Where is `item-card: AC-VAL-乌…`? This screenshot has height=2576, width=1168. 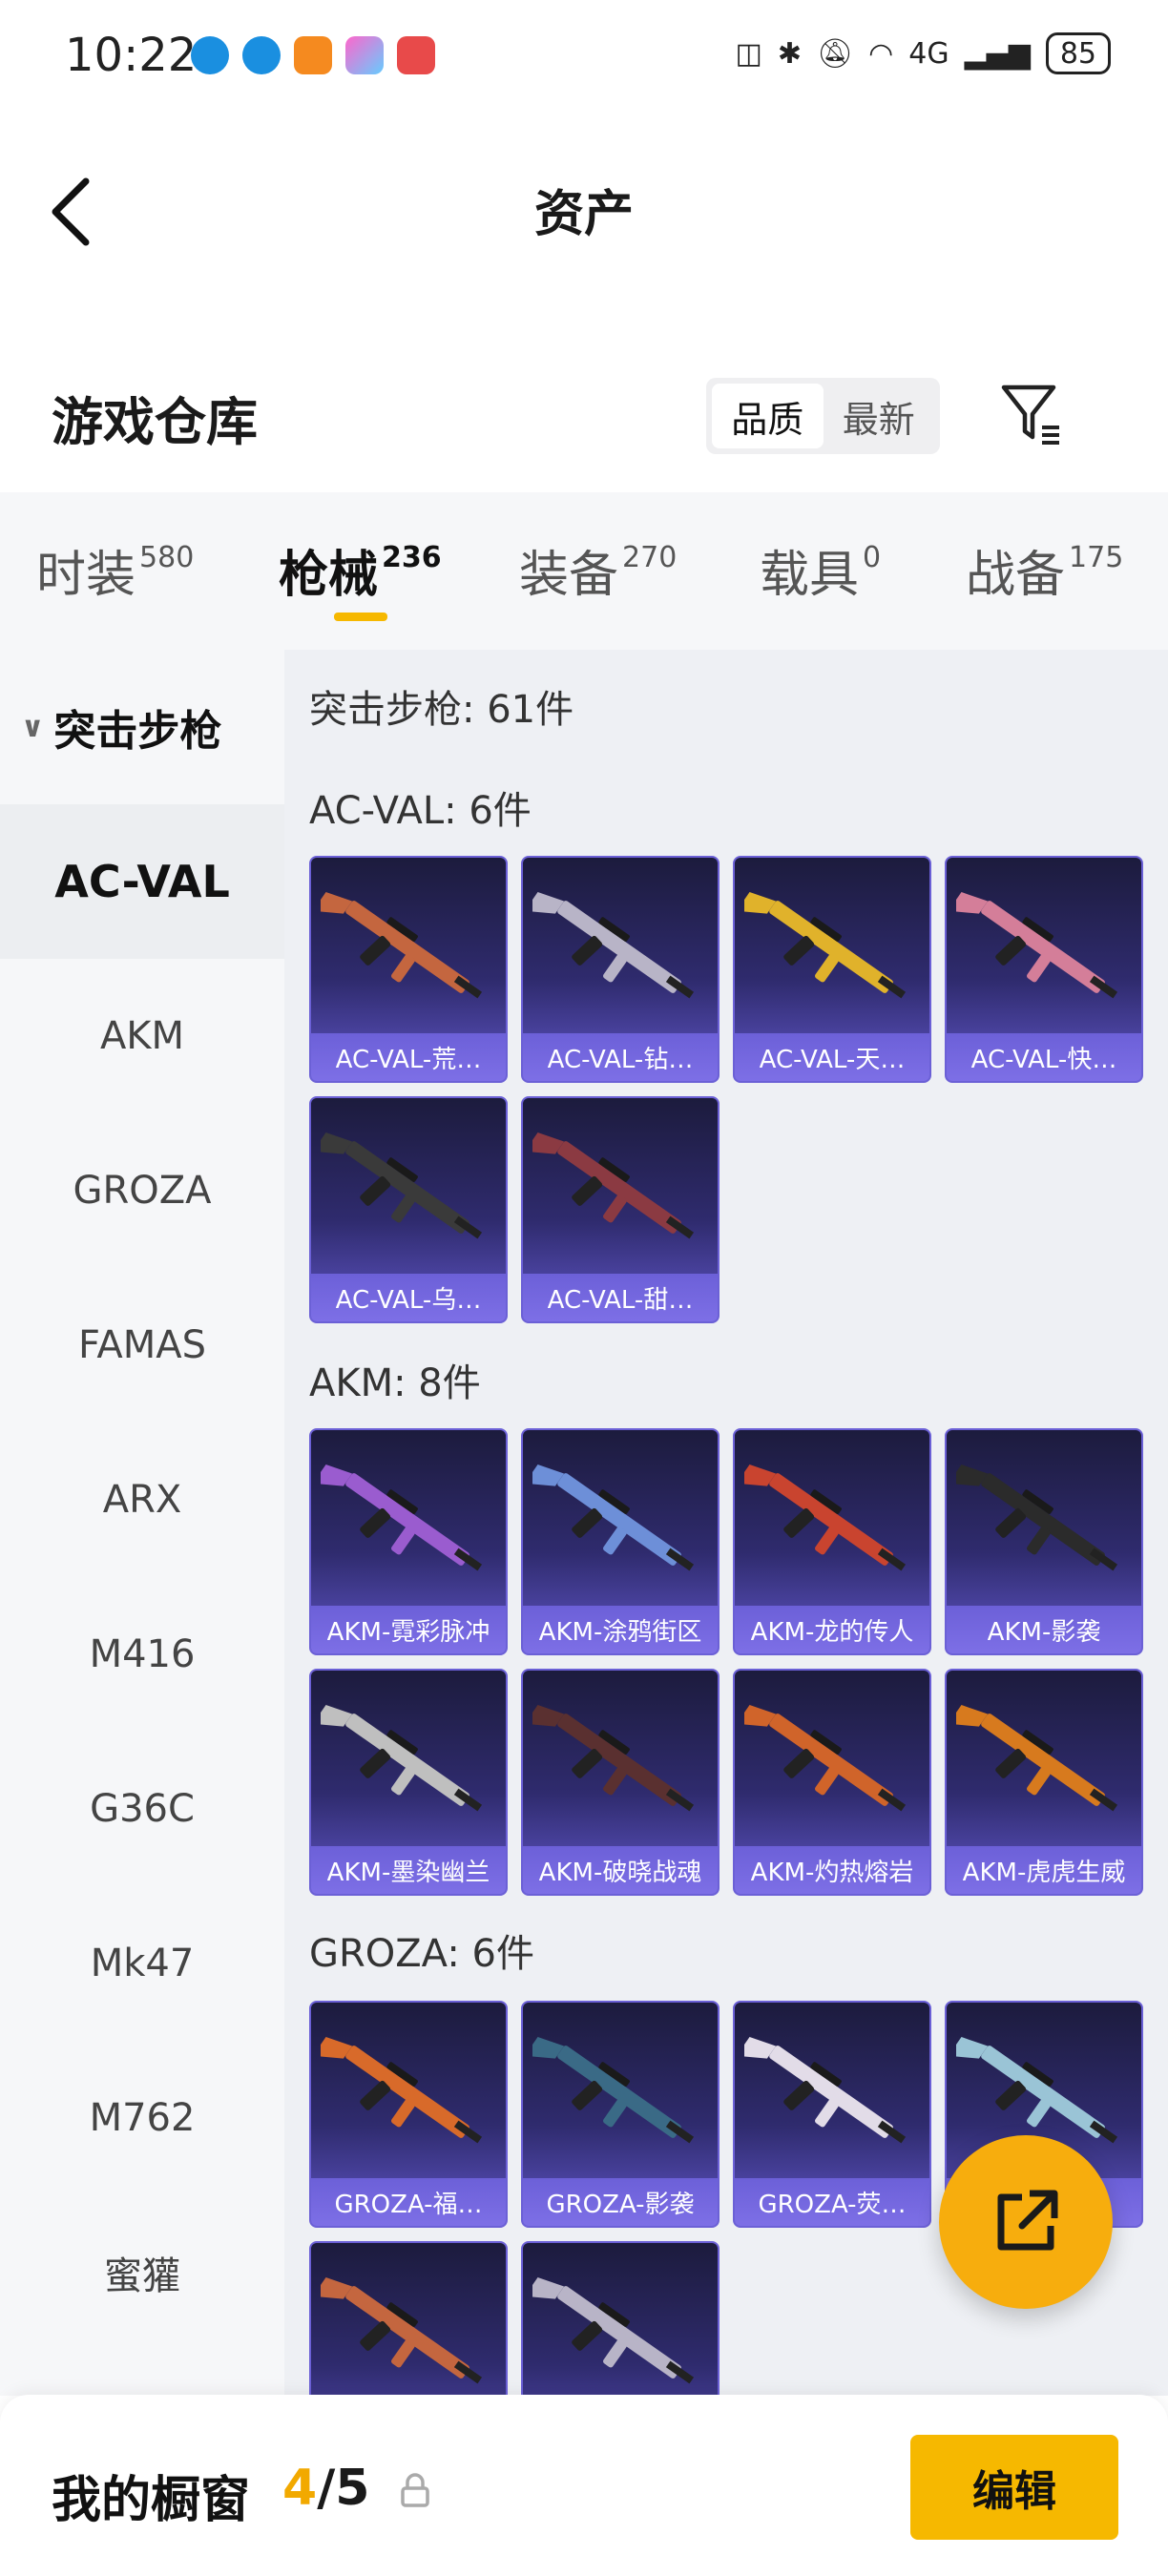
item-card: AC-VAL-乌… is located at coordinates (408, 1209).